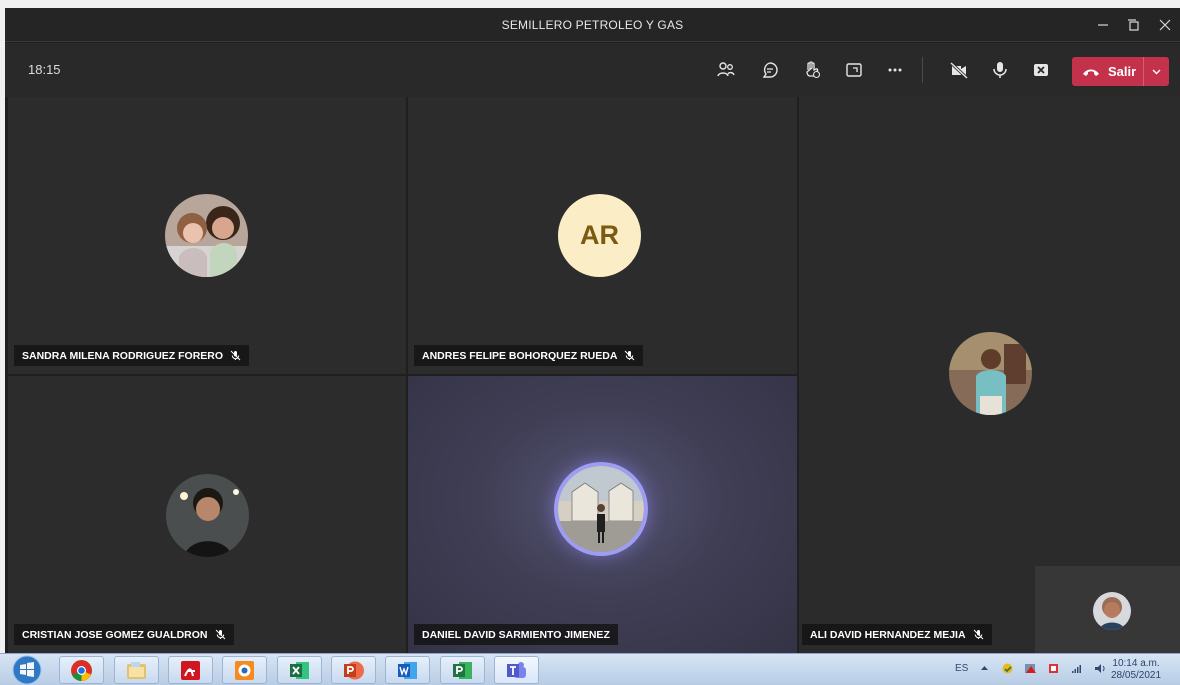  I want to click on participant-name-label: DANIEL DAVID SARMIENTO JIMENEZ, so click(516, 634).